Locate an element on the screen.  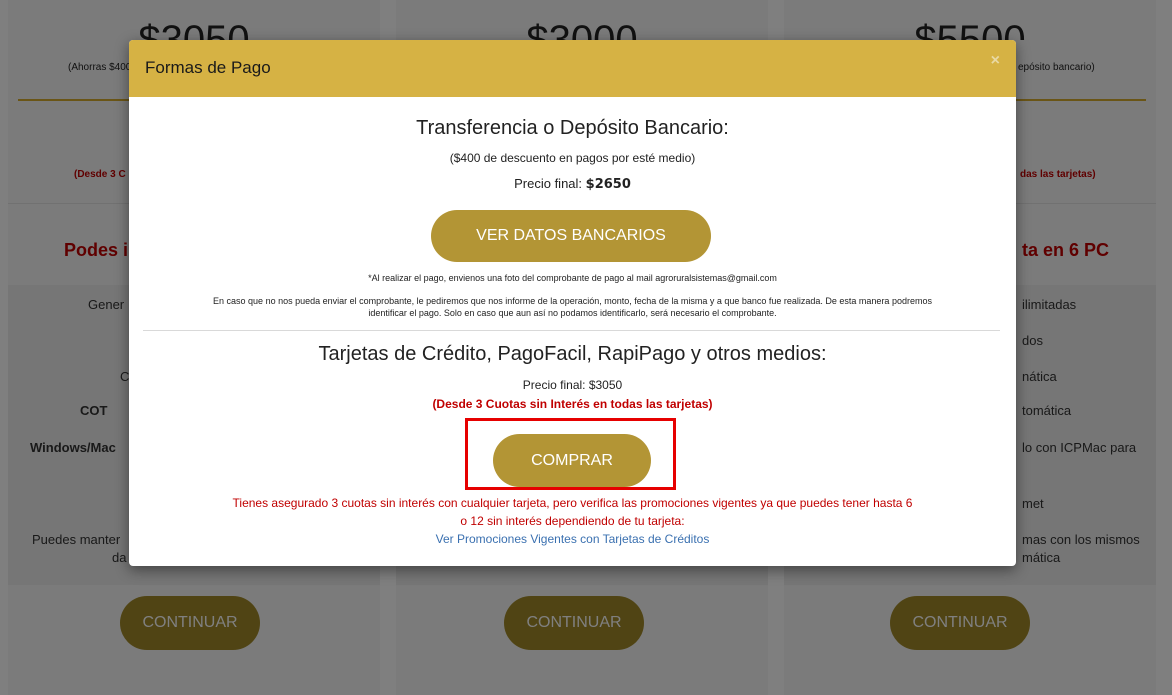
final-price-value: $2650 is located at coordinates (608, 184).